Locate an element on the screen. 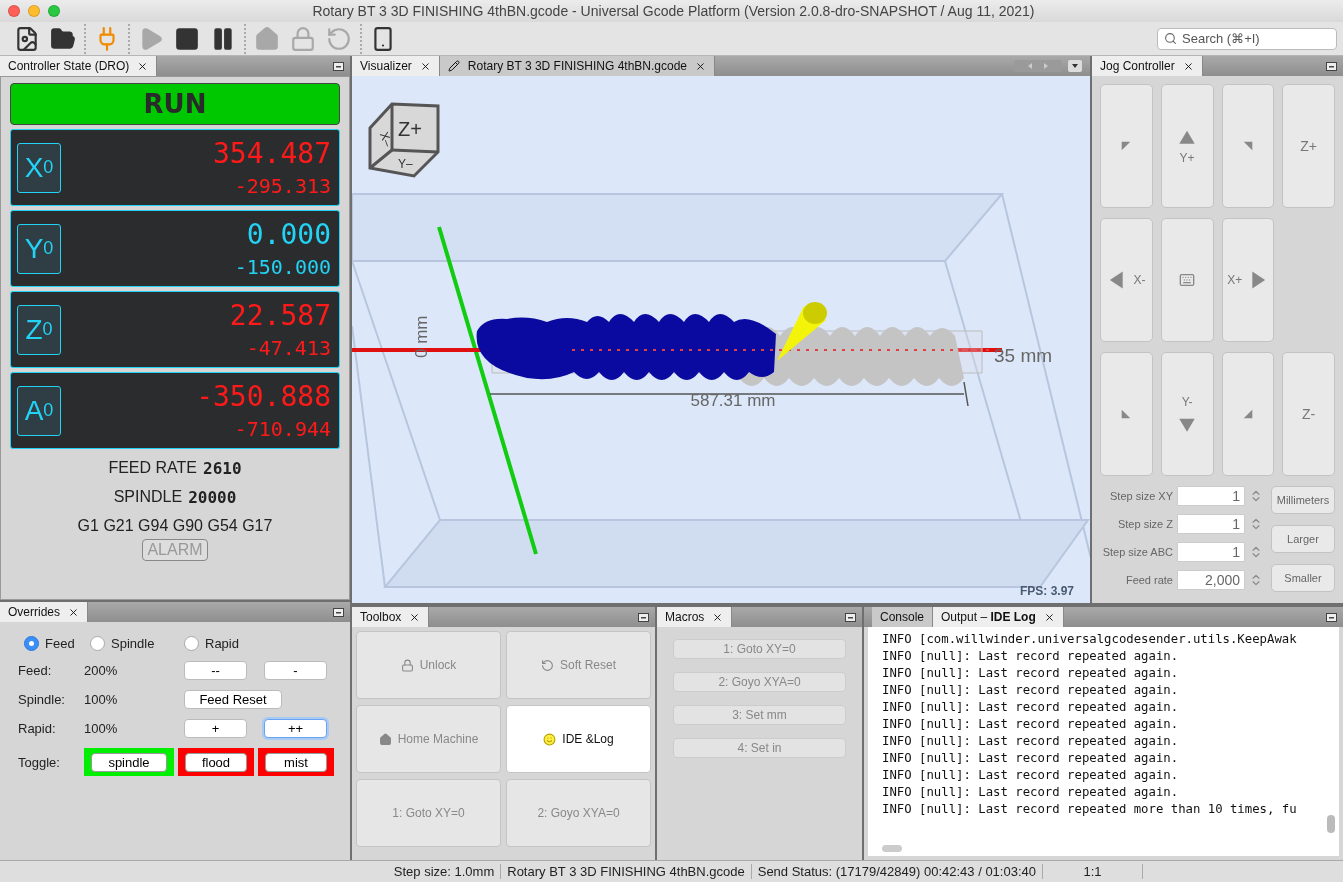  feed-rate-label: FEED RATE is located at coordinates (153, 468).